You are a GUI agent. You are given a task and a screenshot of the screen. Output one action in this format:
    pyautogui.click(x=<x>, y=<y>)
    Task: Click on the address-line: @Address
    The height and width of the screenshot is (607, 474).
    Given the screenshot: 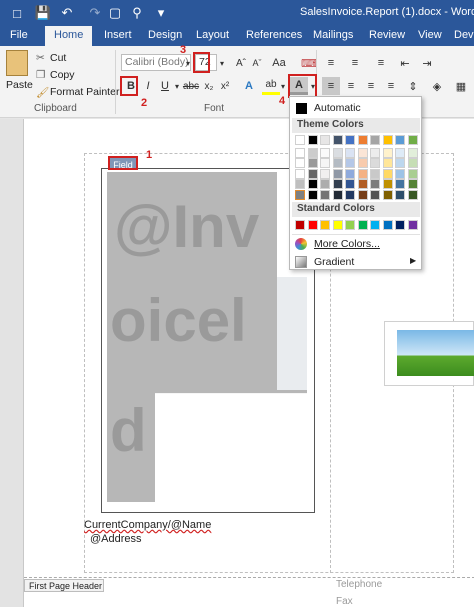 What is the action you would take?
    pyautogui.click(x=116, y=539)
    